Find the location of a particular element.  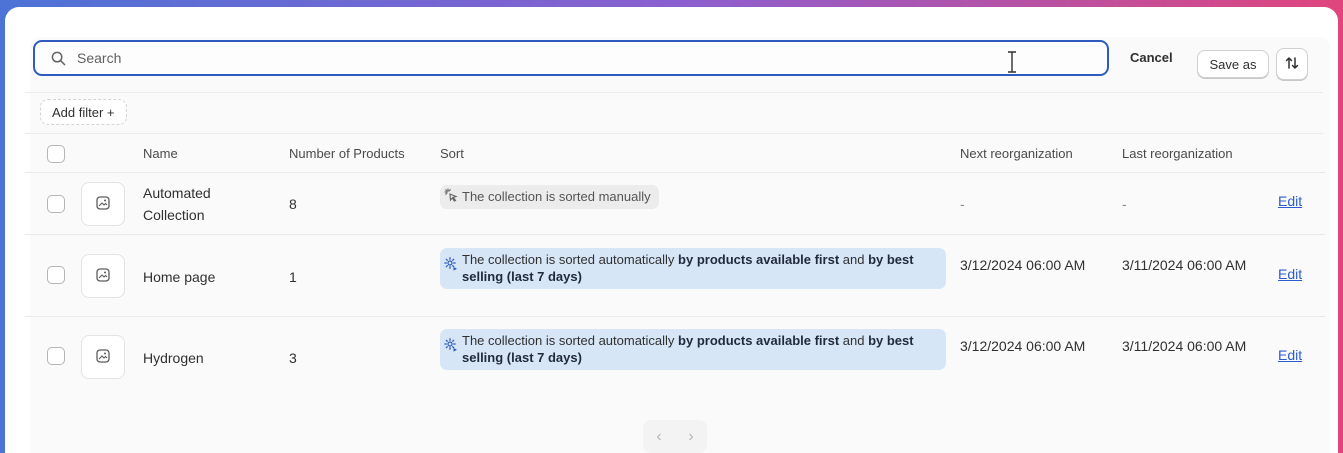

manual-sort-icon is located at coordinates (451, 195).